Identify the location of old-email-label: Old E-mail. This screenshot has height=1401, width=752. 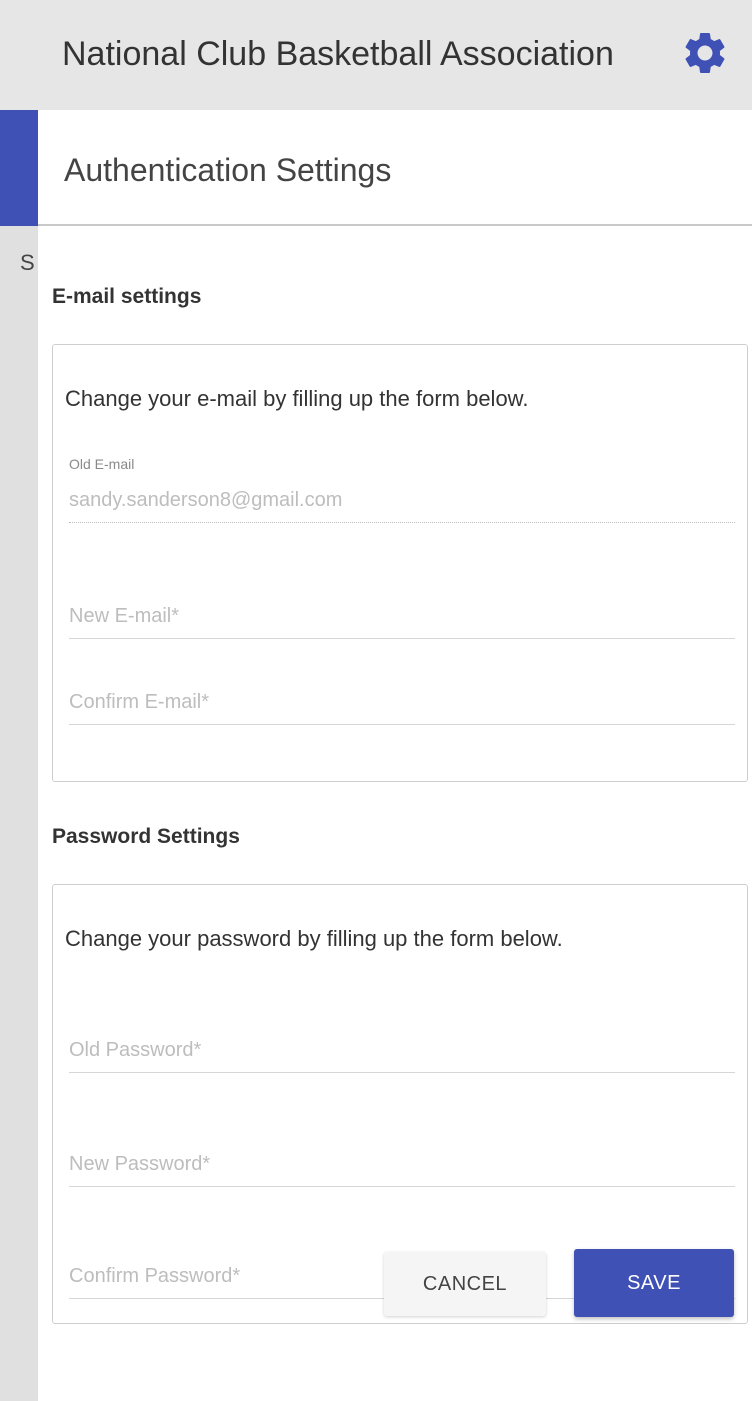
(102, 464).